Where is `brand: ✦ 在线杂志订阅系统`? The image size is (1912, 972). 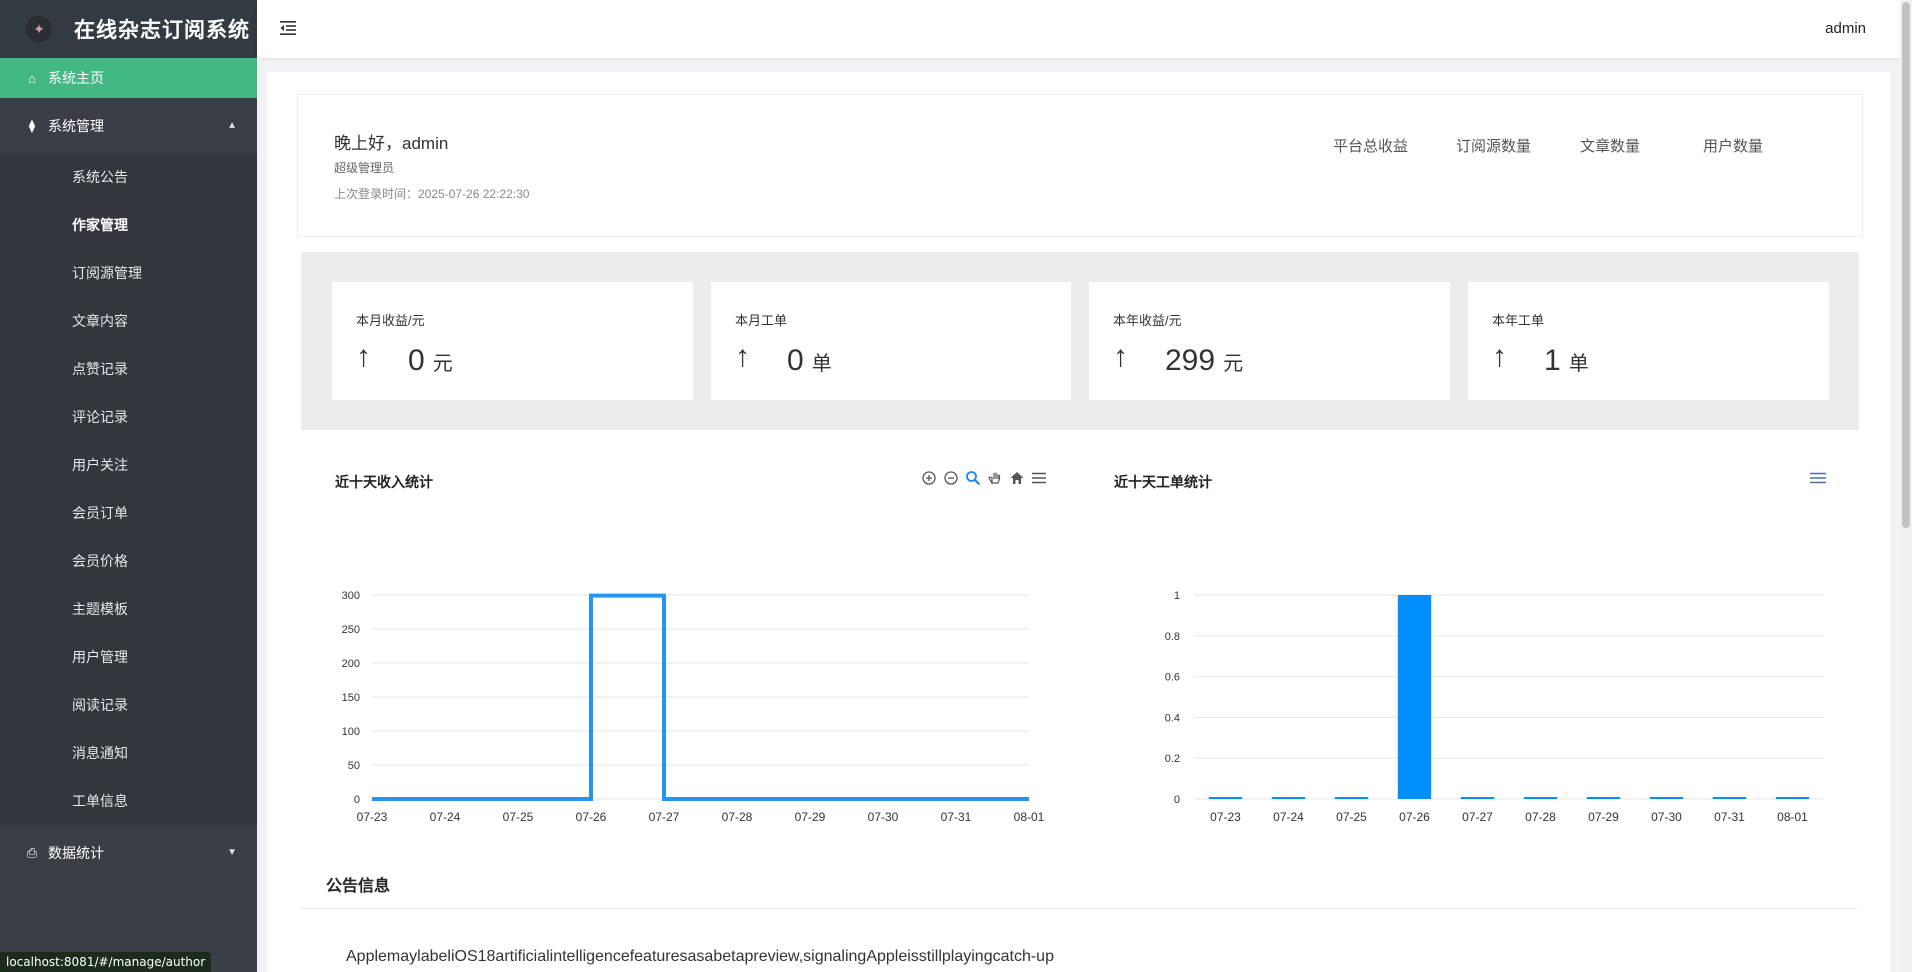 brand: ✦ 在线杂志订阅系统 is located at coordinates (128, 29).